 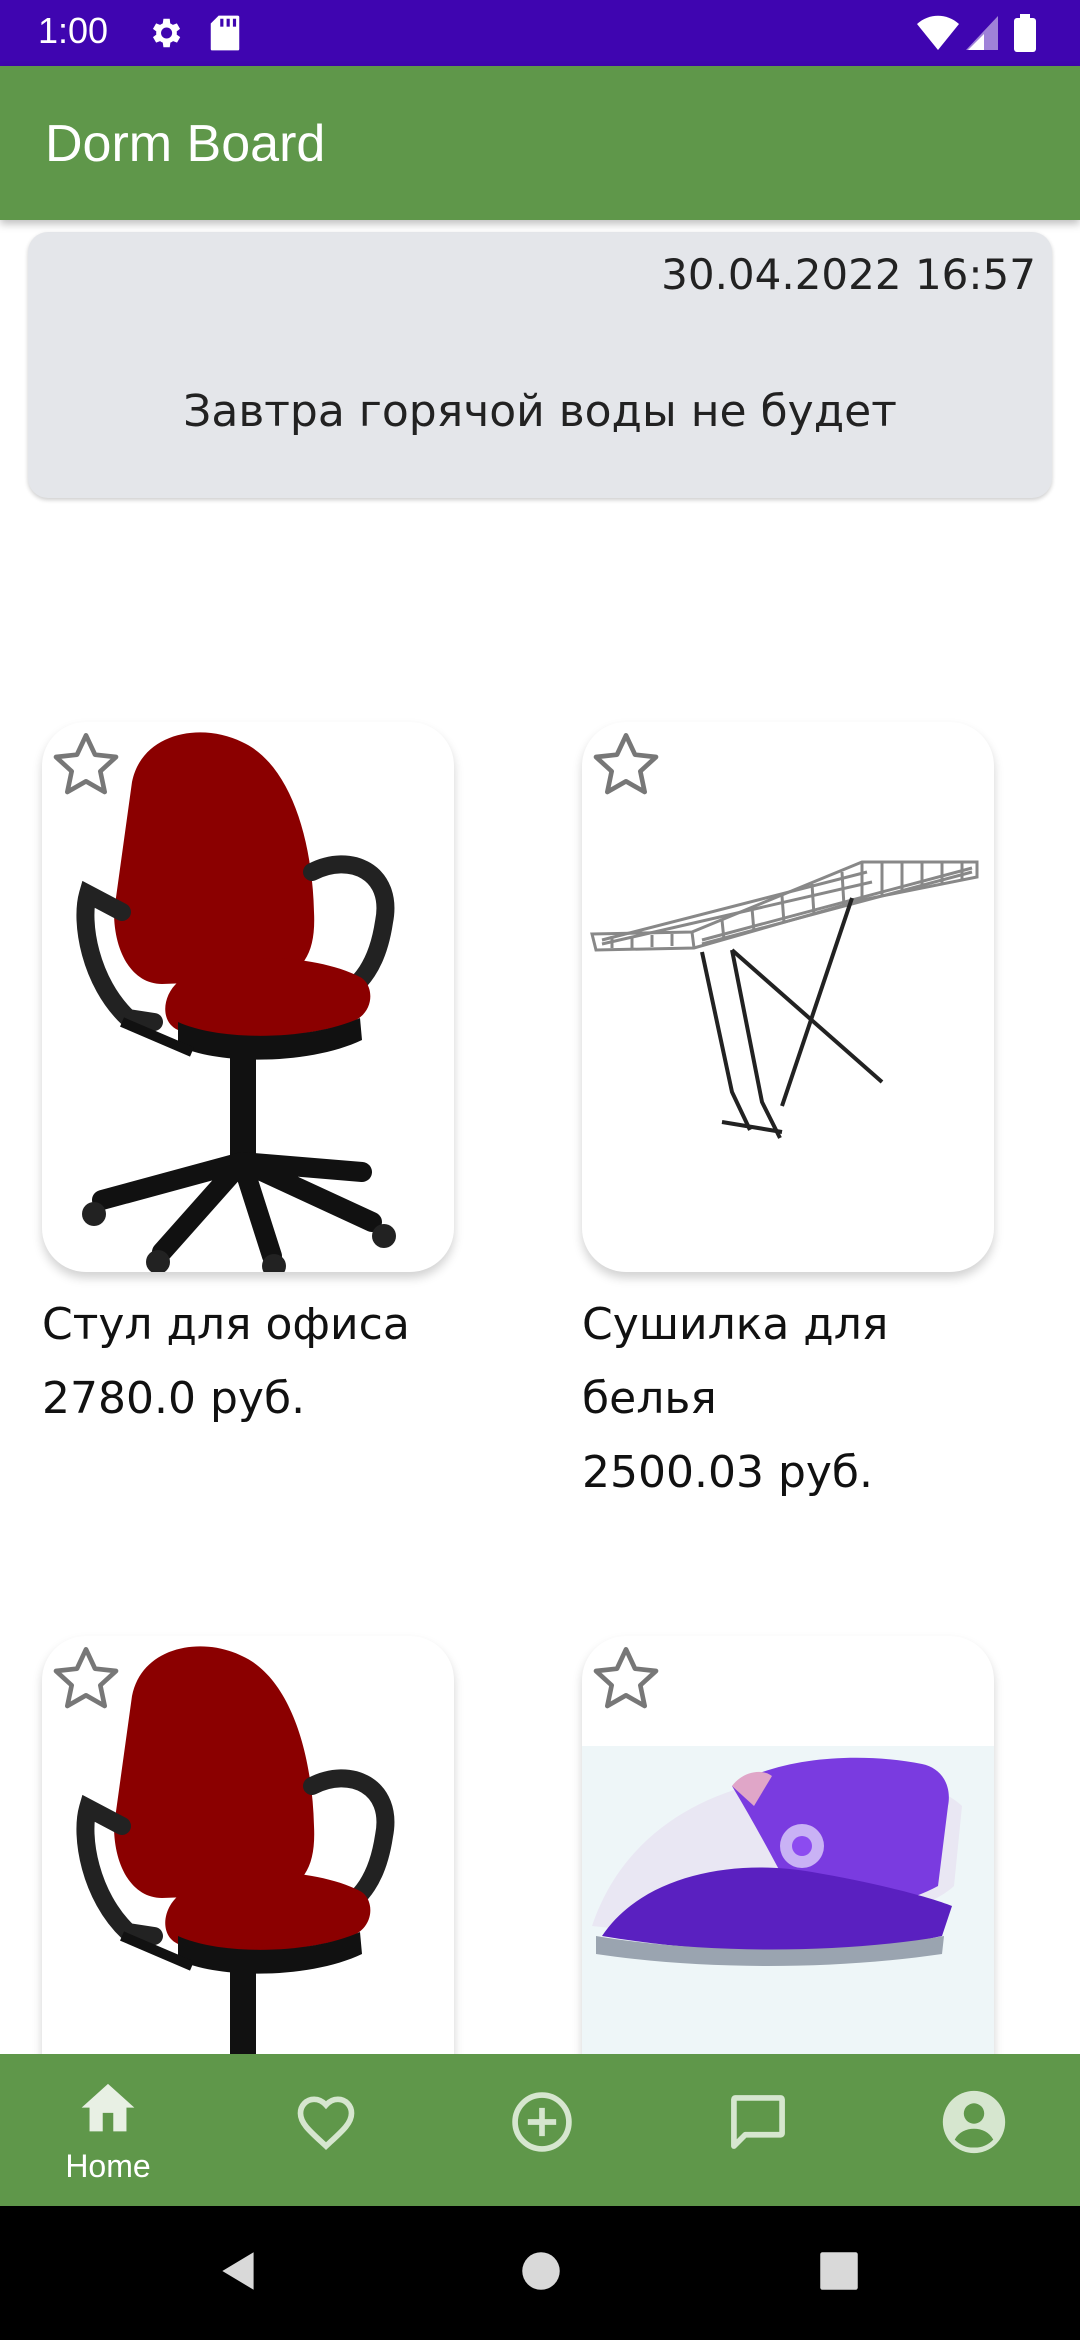 What do you see at coordinates (540, 143) in the screenshot?
I see `app-bar: Dorm Board` at bounding box center [540, 143].